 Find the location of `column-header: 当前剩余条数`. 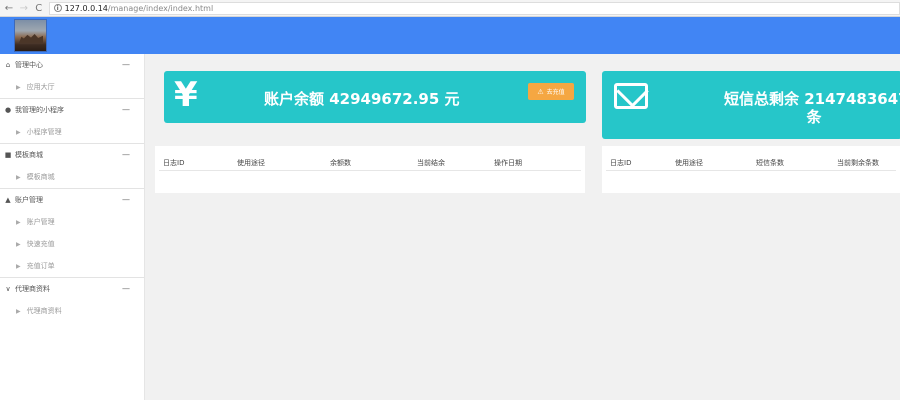

column-header: 当前剩余条数 is located at coordinates (858, 163).